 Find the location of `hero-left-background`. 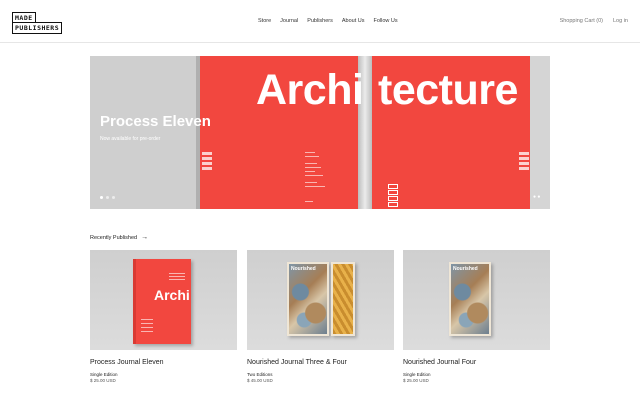

hero-left-background is located at coordinates (145, 132).